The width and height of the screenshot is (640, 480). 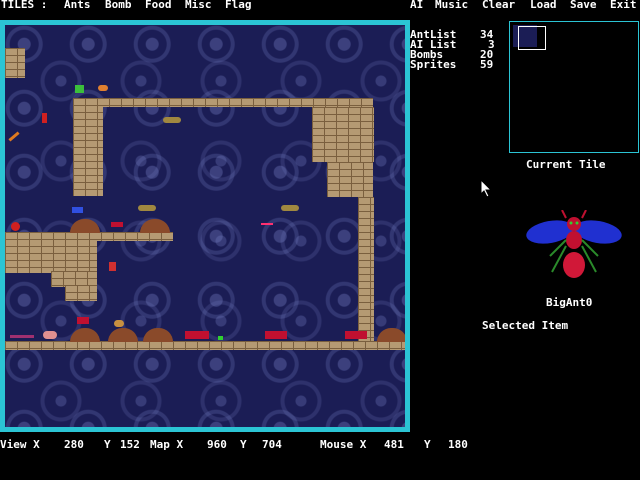 I want to click on stat-value-sprites: 59, so click(x=487, y=64).